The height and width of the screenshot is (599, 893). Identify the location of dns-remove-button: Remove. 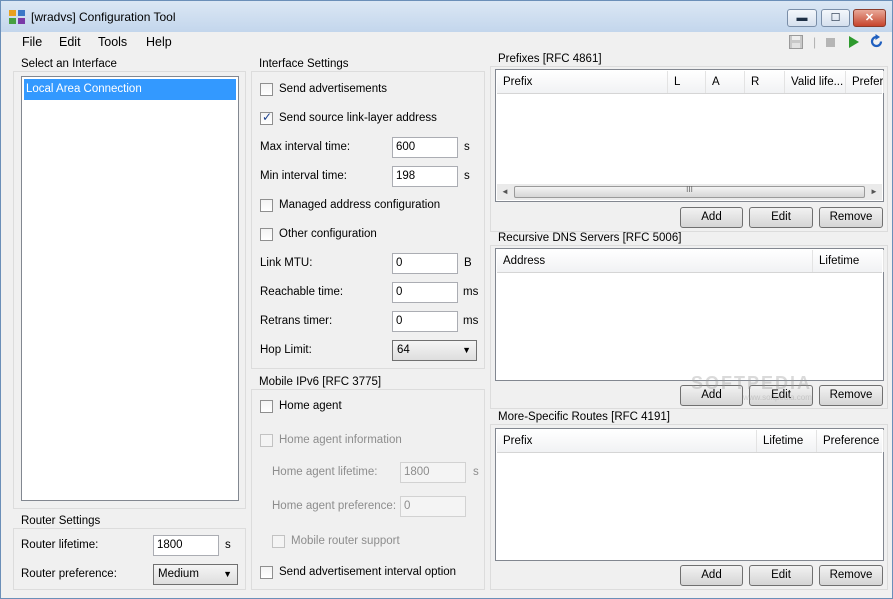
(851, 395).